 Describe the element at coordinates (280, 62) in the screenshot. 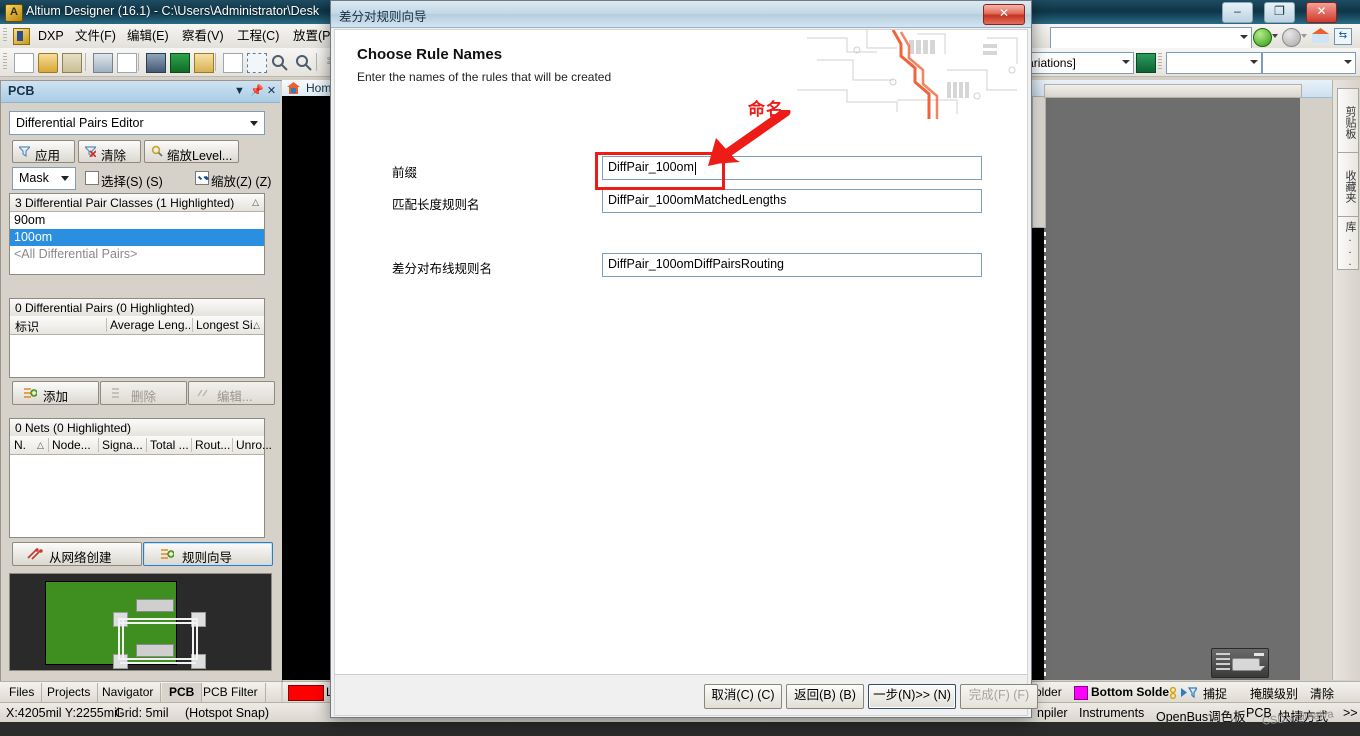

I see `zoom-select-icon` at that location.